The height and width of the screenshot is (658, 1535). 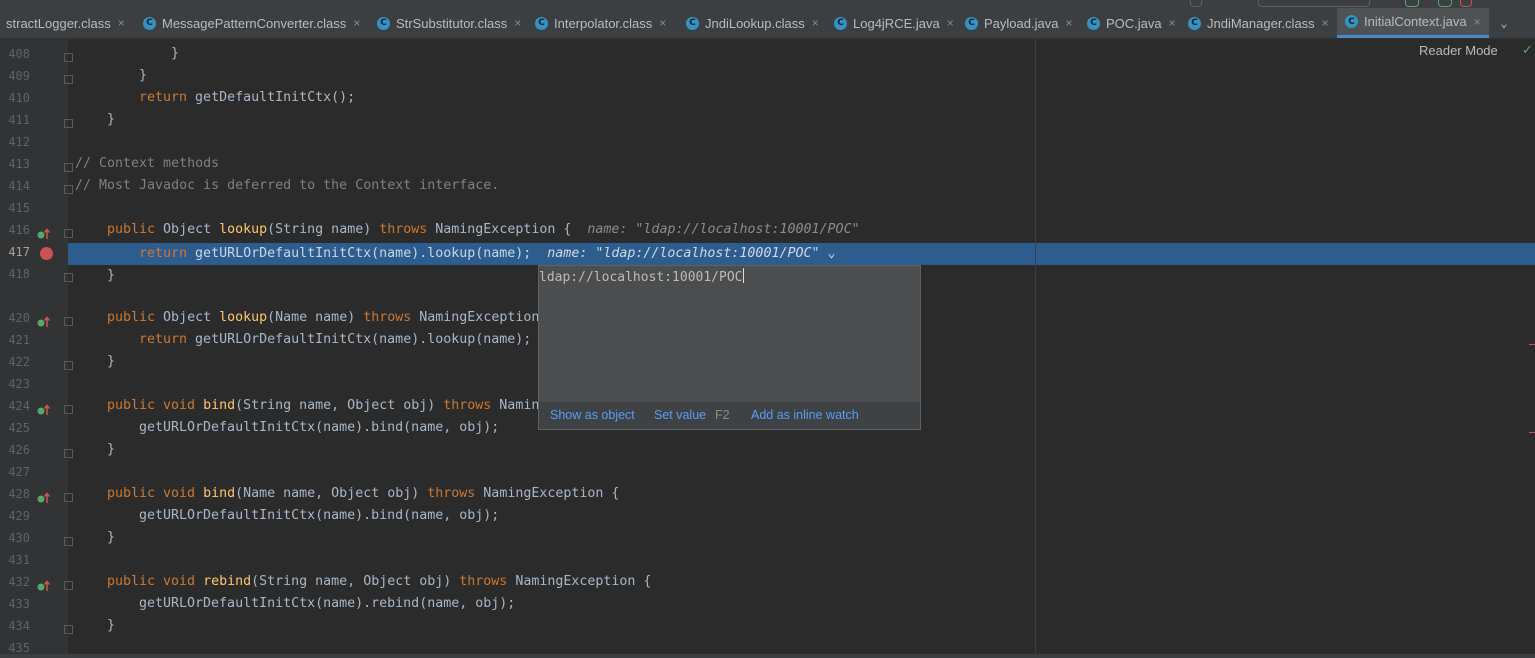 What do you see at coordinates (1261, 23) in the screenshot?
I see `tab-label: JndiManager.class` at bounding box center [1261, 23].